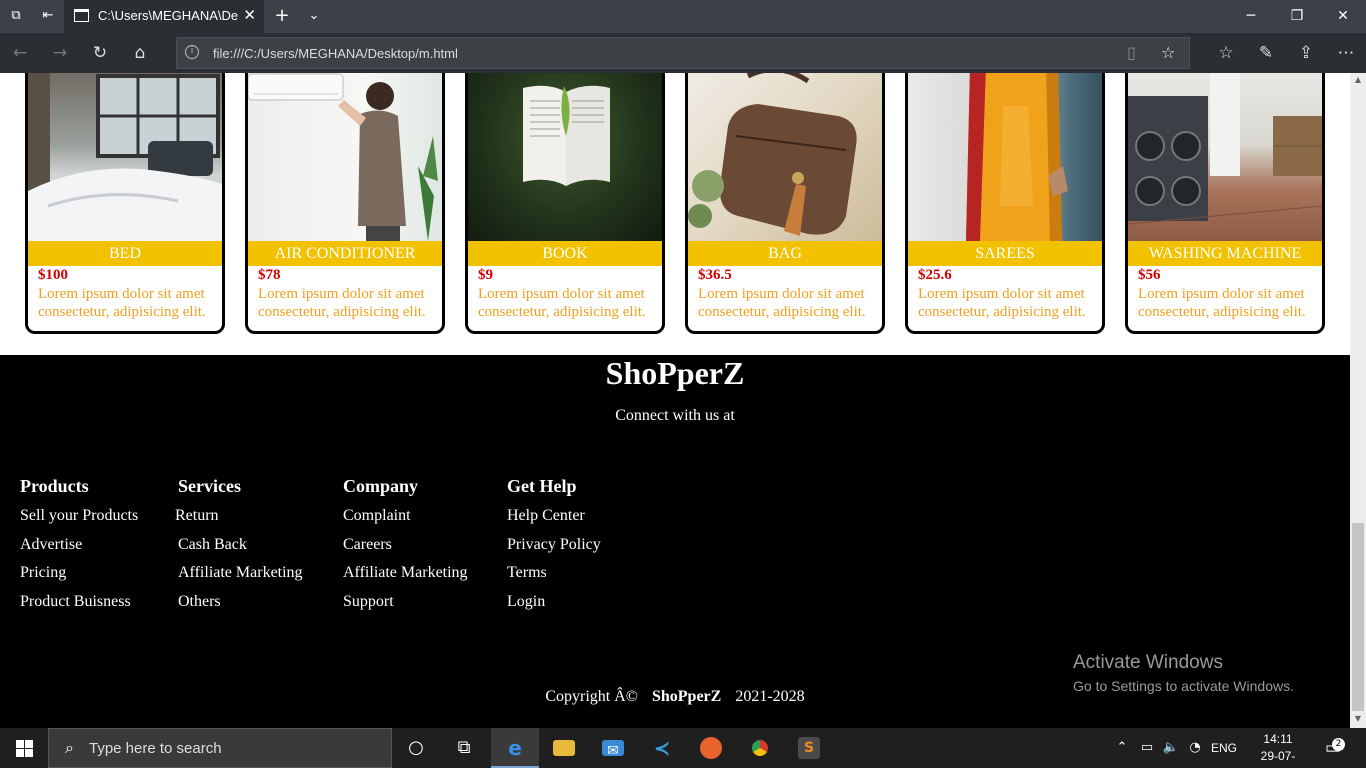 The width and height of the screenshot is (1366, 768). I want to click on product-price: $100, so click(53, 275).